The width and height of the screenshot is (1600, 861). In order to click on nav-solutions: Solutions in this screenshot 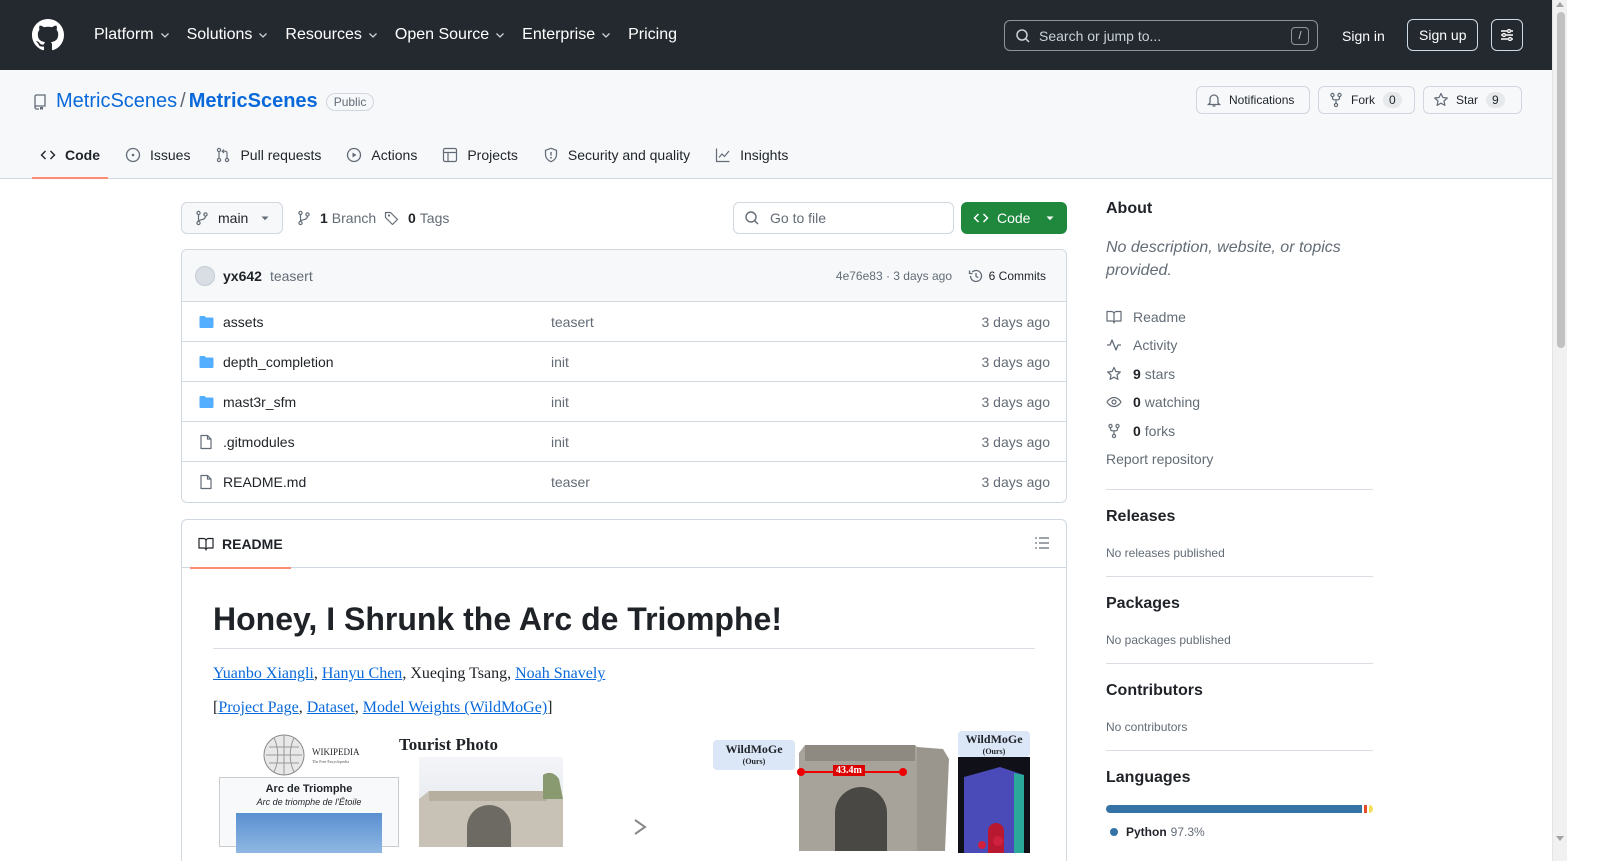, I will do `click(228, 35)`.